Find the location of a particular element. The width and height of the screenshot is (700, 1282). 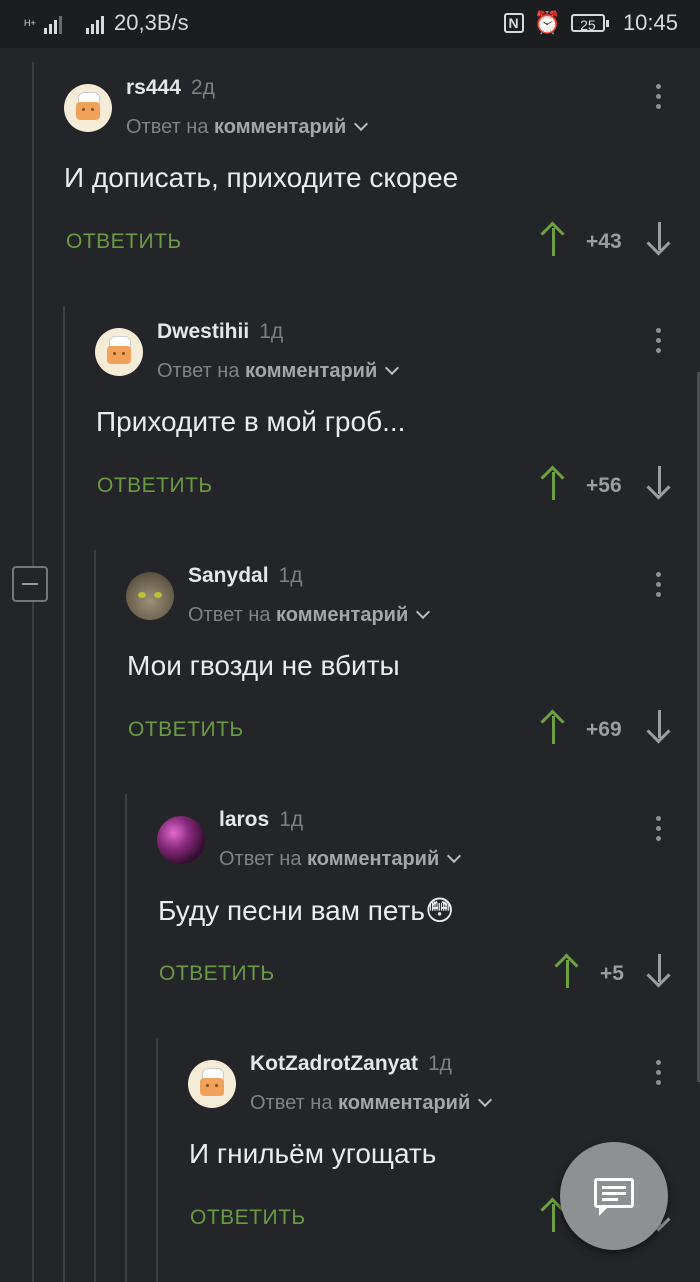

comment-score: +43 is located at coordinates (604, 241).